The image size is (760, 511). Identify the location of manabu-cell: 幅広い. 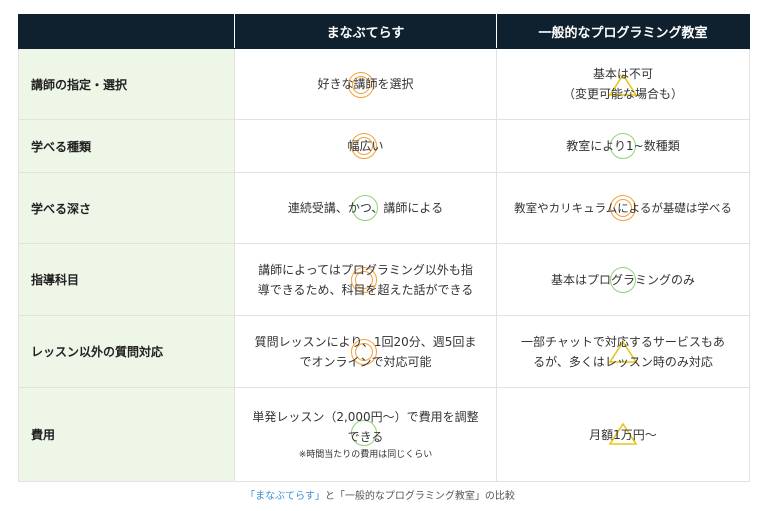
(365, 146).